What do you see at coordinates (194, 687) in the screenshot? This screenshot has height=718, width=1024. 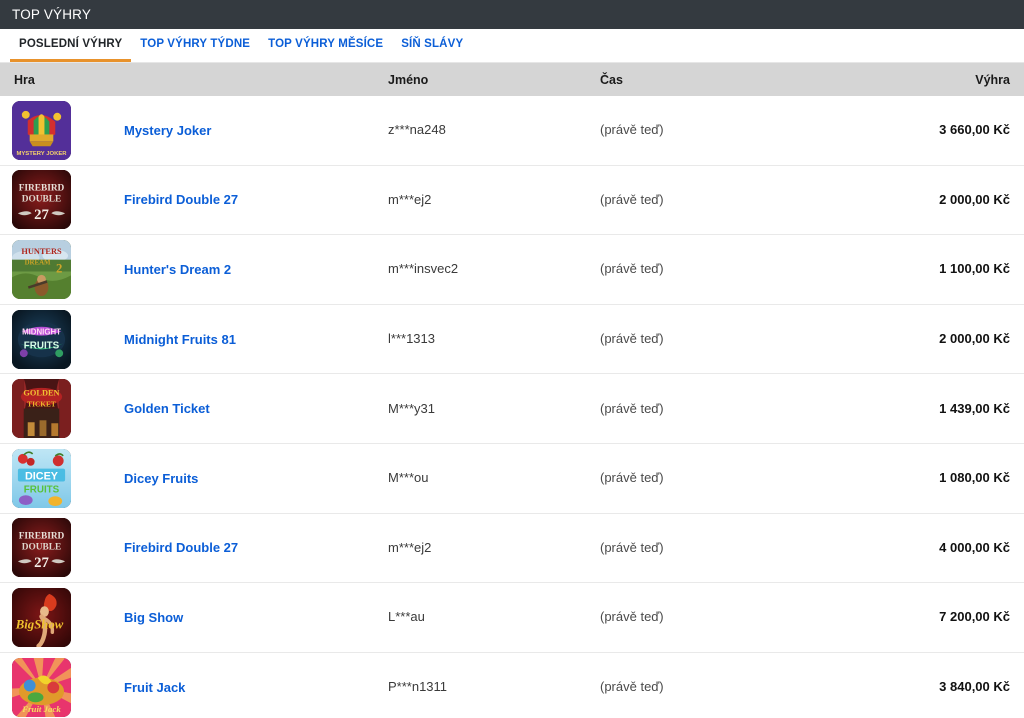 I see `cell-game: Fruit Jack Fruit Jack` at bounding box center [194, 687].